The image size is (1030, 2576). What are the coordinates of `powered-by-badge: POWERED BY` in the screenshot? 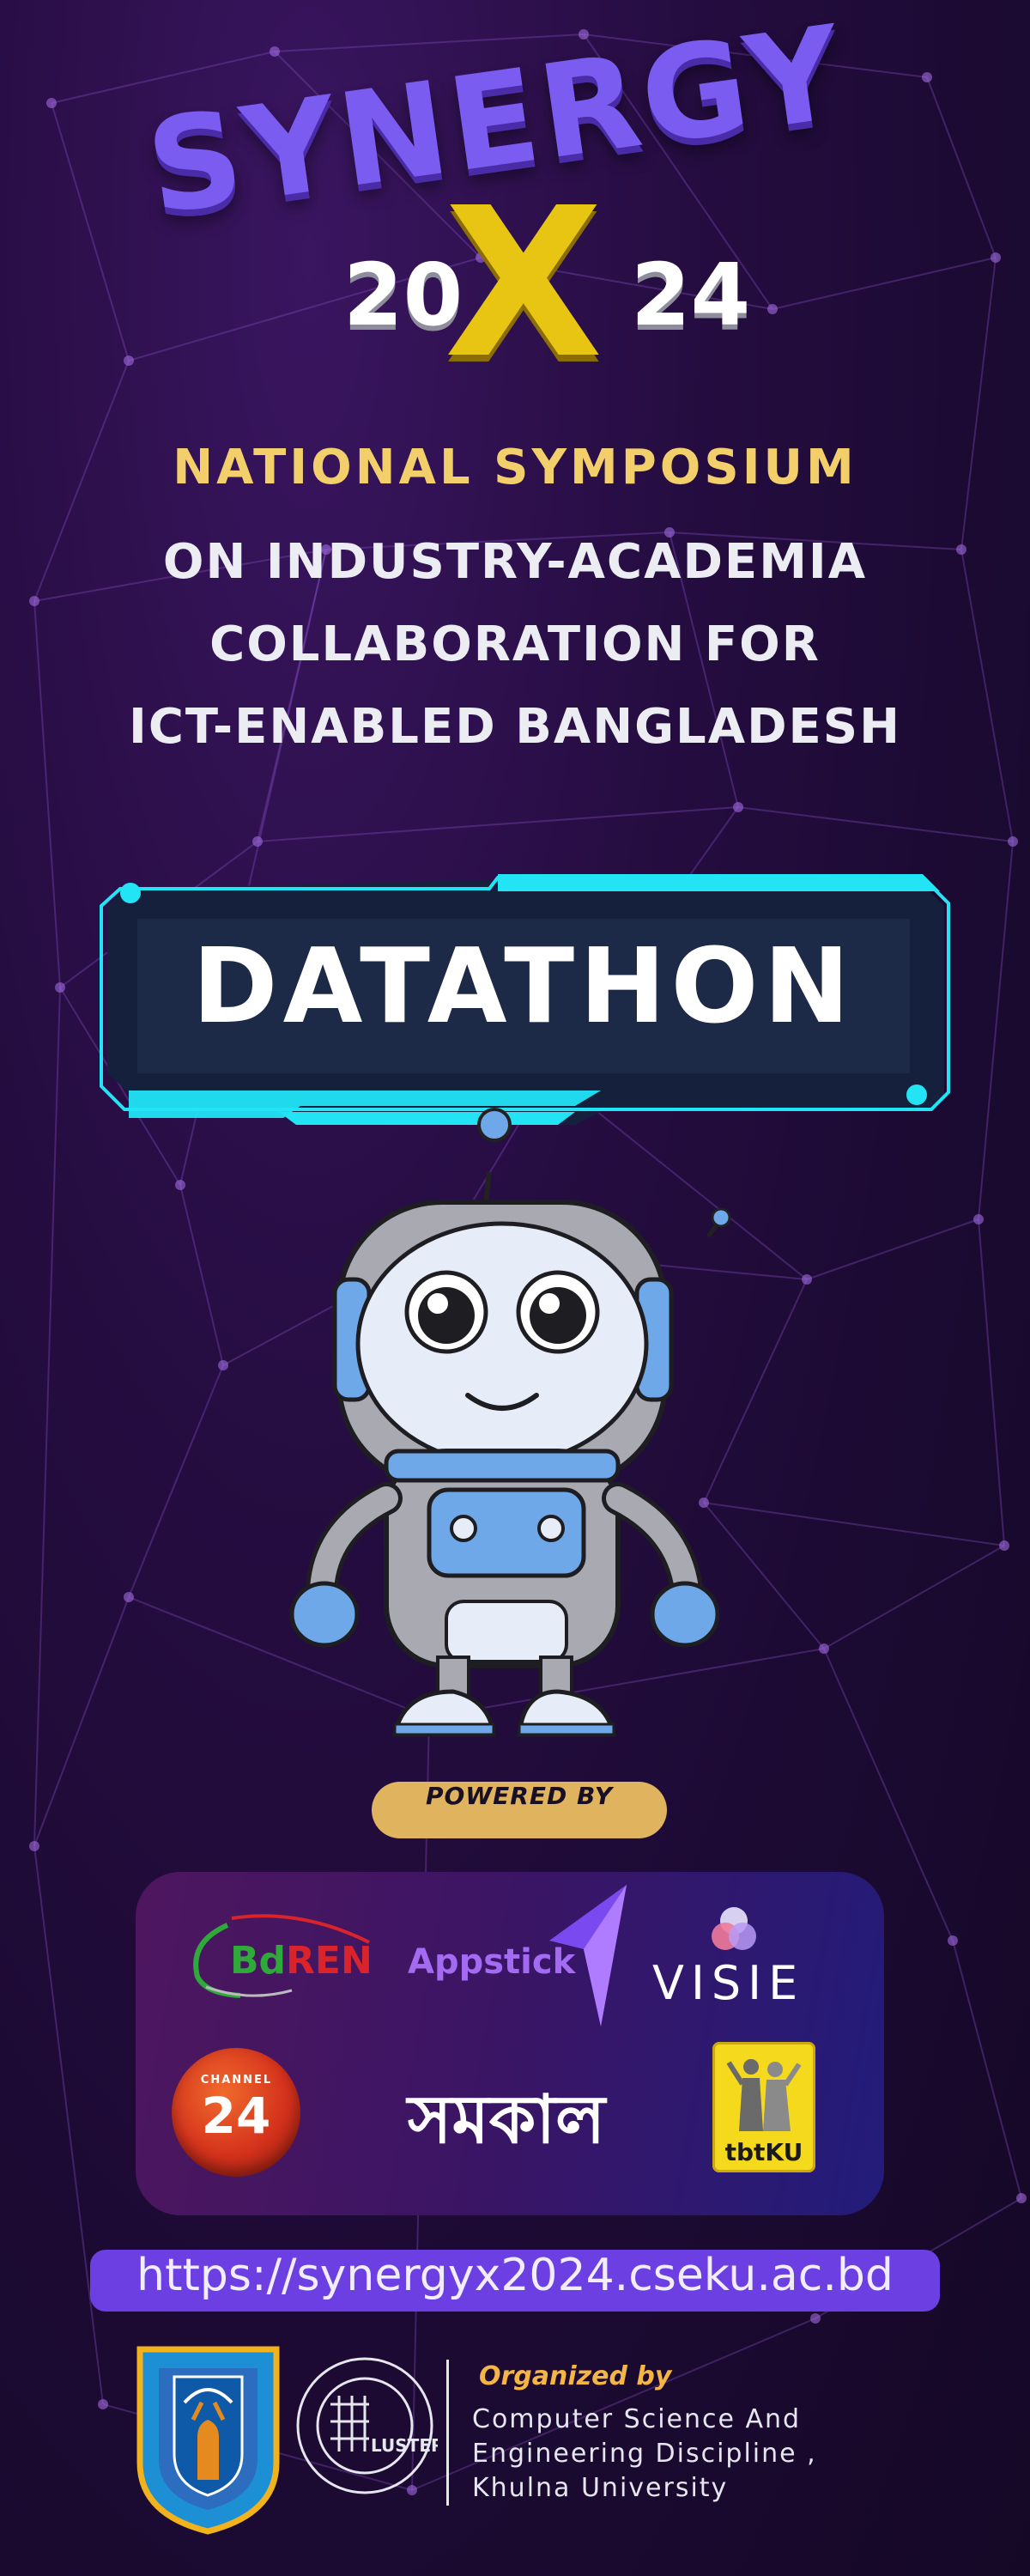 It's located at (519, 1810).